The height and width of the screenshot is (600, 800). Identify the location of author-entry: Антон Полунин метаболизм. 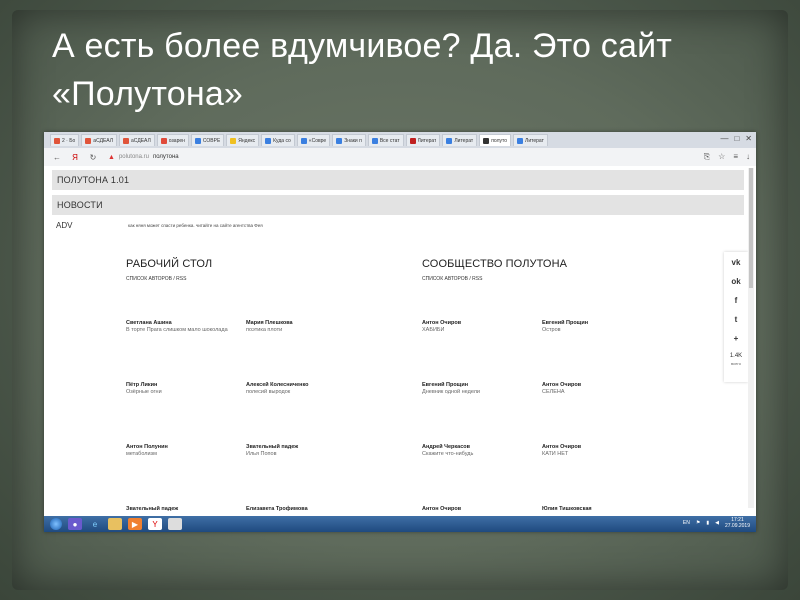
(182, 451).